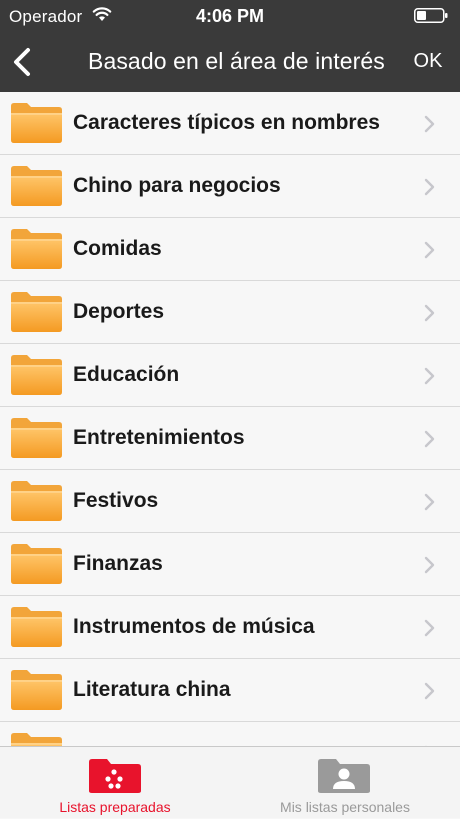  Describe the element at coordinates (230, 375) in the screenshot. I see `list-item: Educación` at that location.